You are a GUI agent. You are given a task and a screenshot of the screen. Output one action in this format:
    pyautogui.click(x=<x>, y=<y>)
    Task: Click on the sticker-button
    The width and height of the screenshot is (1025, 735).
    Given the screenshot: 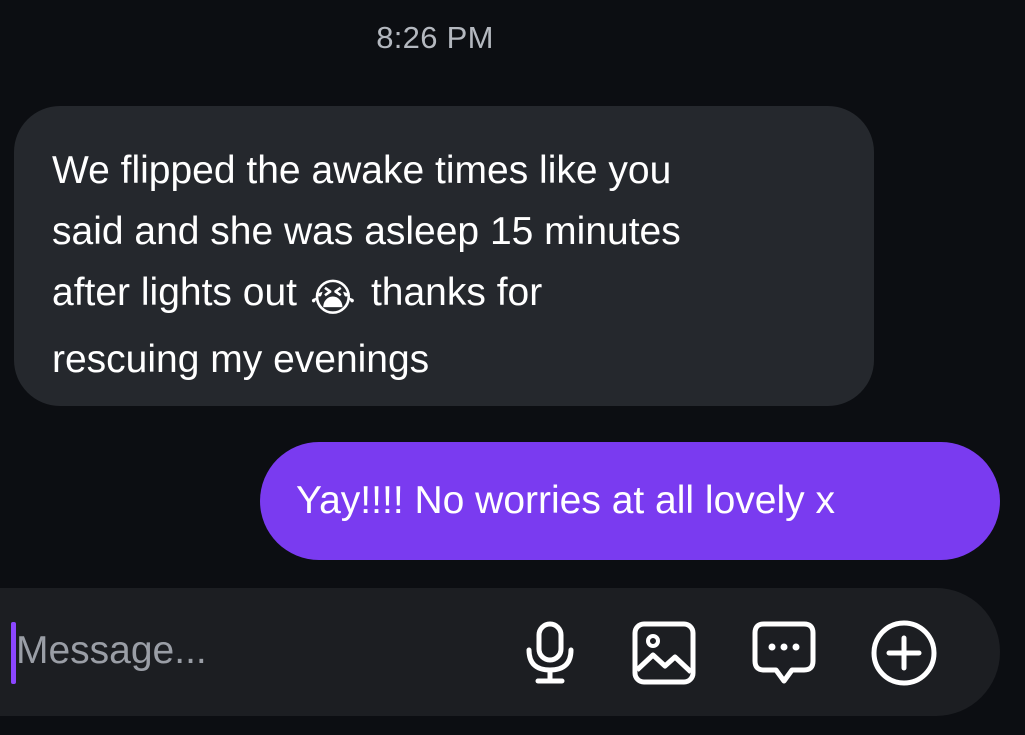 What is the action you would take?
    pyautogui.click(x=784, y=653)
    